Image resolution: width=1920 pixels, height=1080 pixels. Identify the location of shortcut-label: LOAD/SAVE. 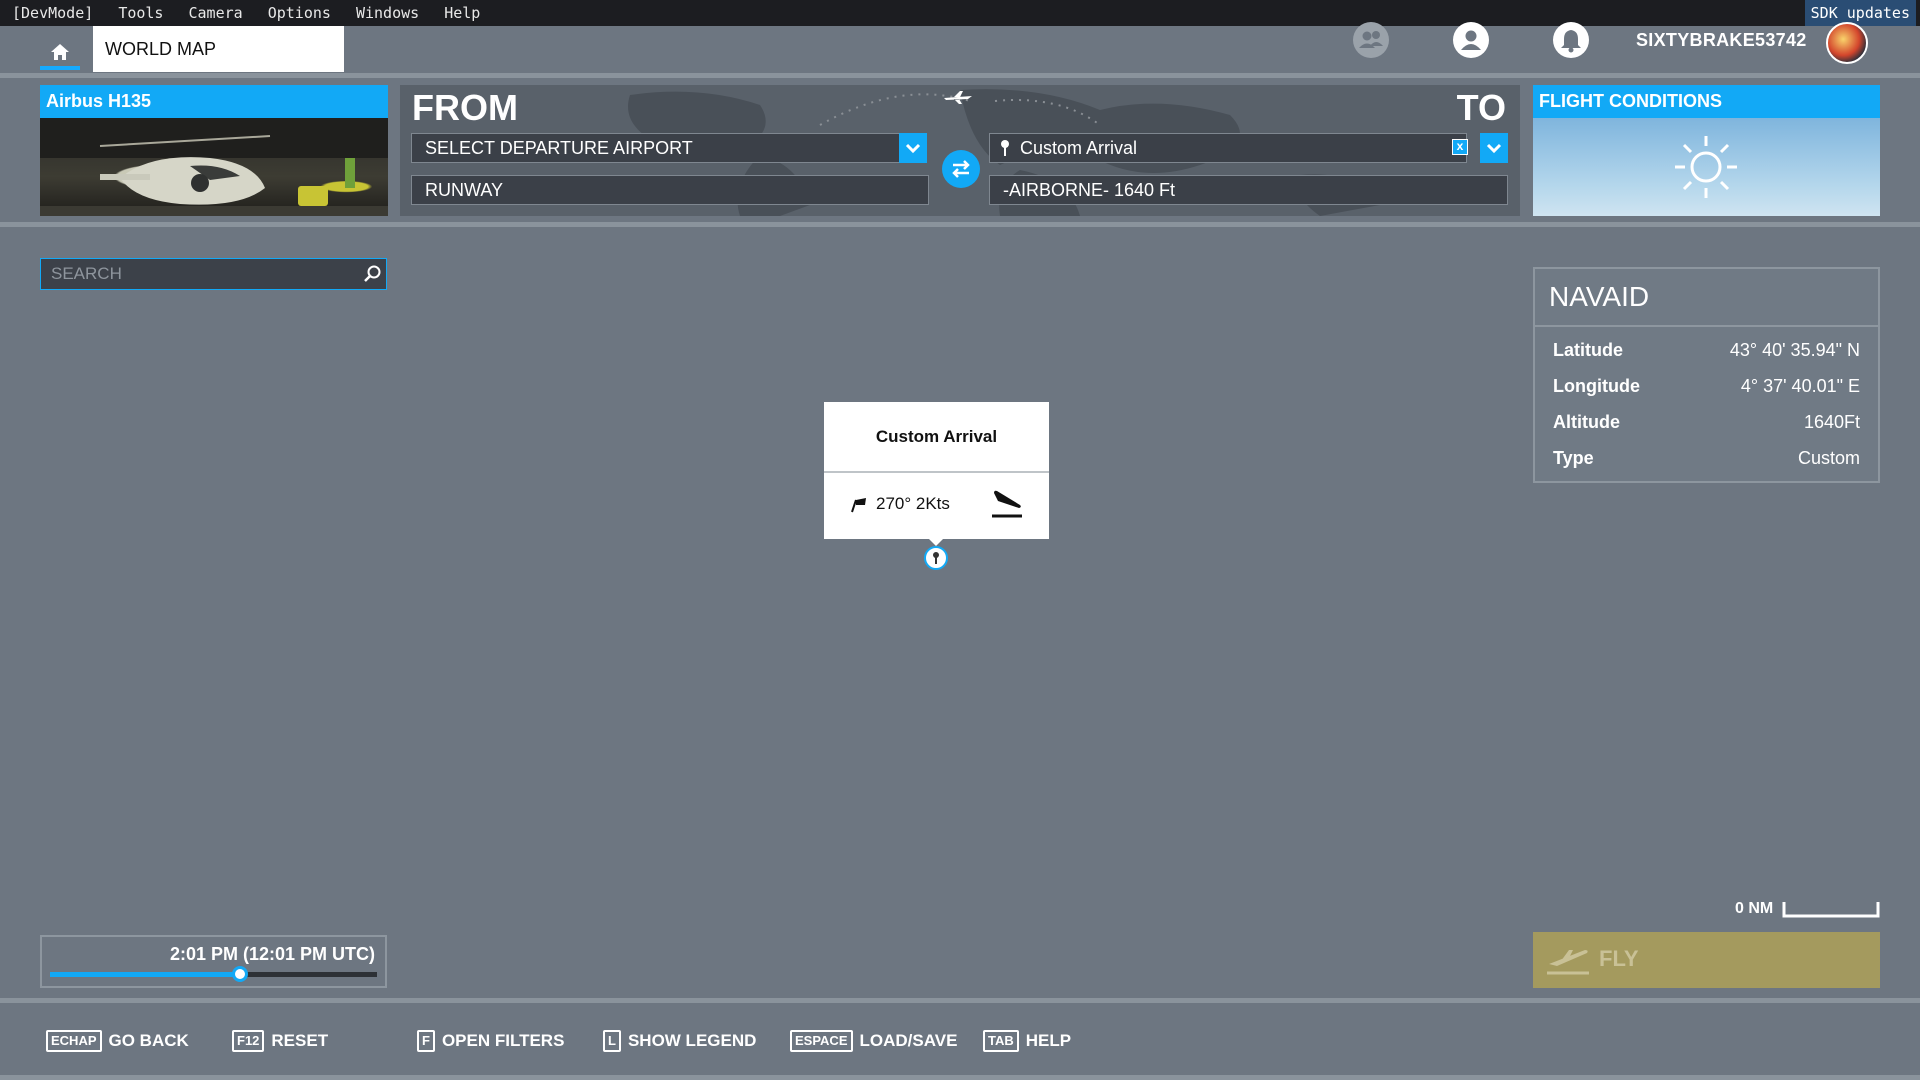
(908, 1040).